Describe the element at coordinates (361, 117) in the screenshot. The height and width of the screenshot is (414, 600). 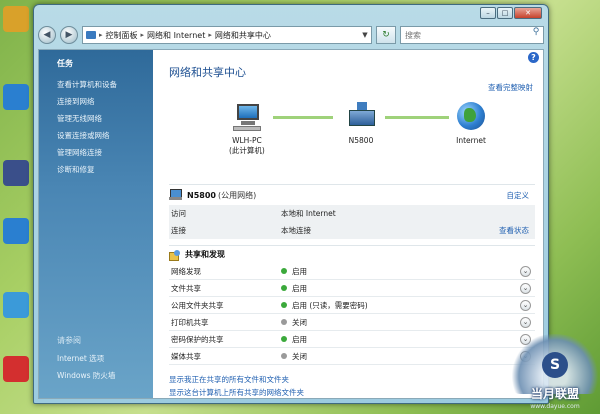
I see `network-switch-icon` at that location.